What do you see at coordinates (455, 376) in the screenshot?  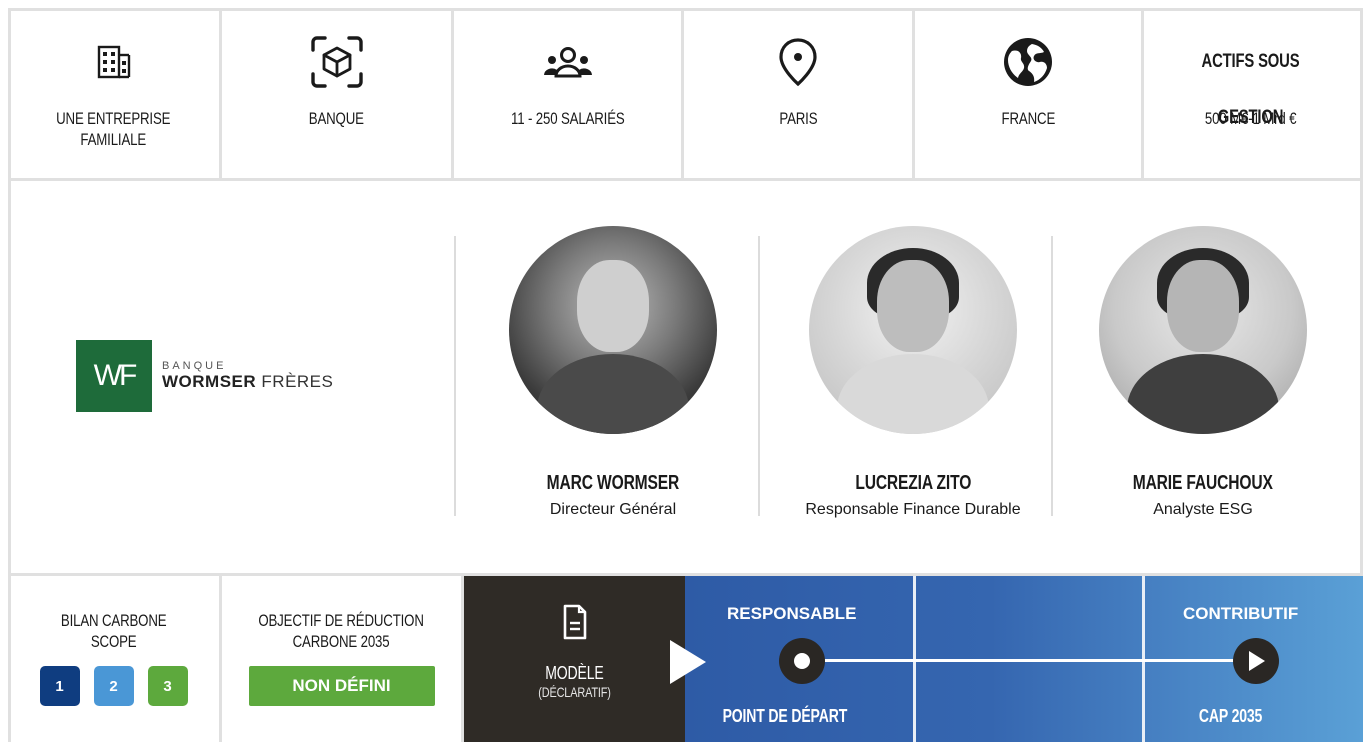 I see `divider` at bounding box center [455, 376].